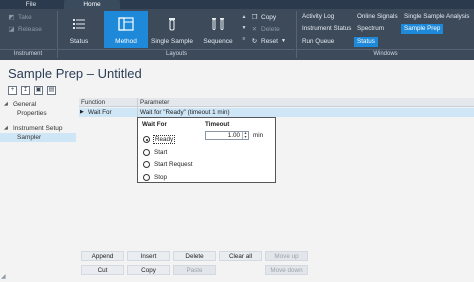 This screenshot has height=282, width=474. I want to click on open-icon: ↥, so click(25, 90).